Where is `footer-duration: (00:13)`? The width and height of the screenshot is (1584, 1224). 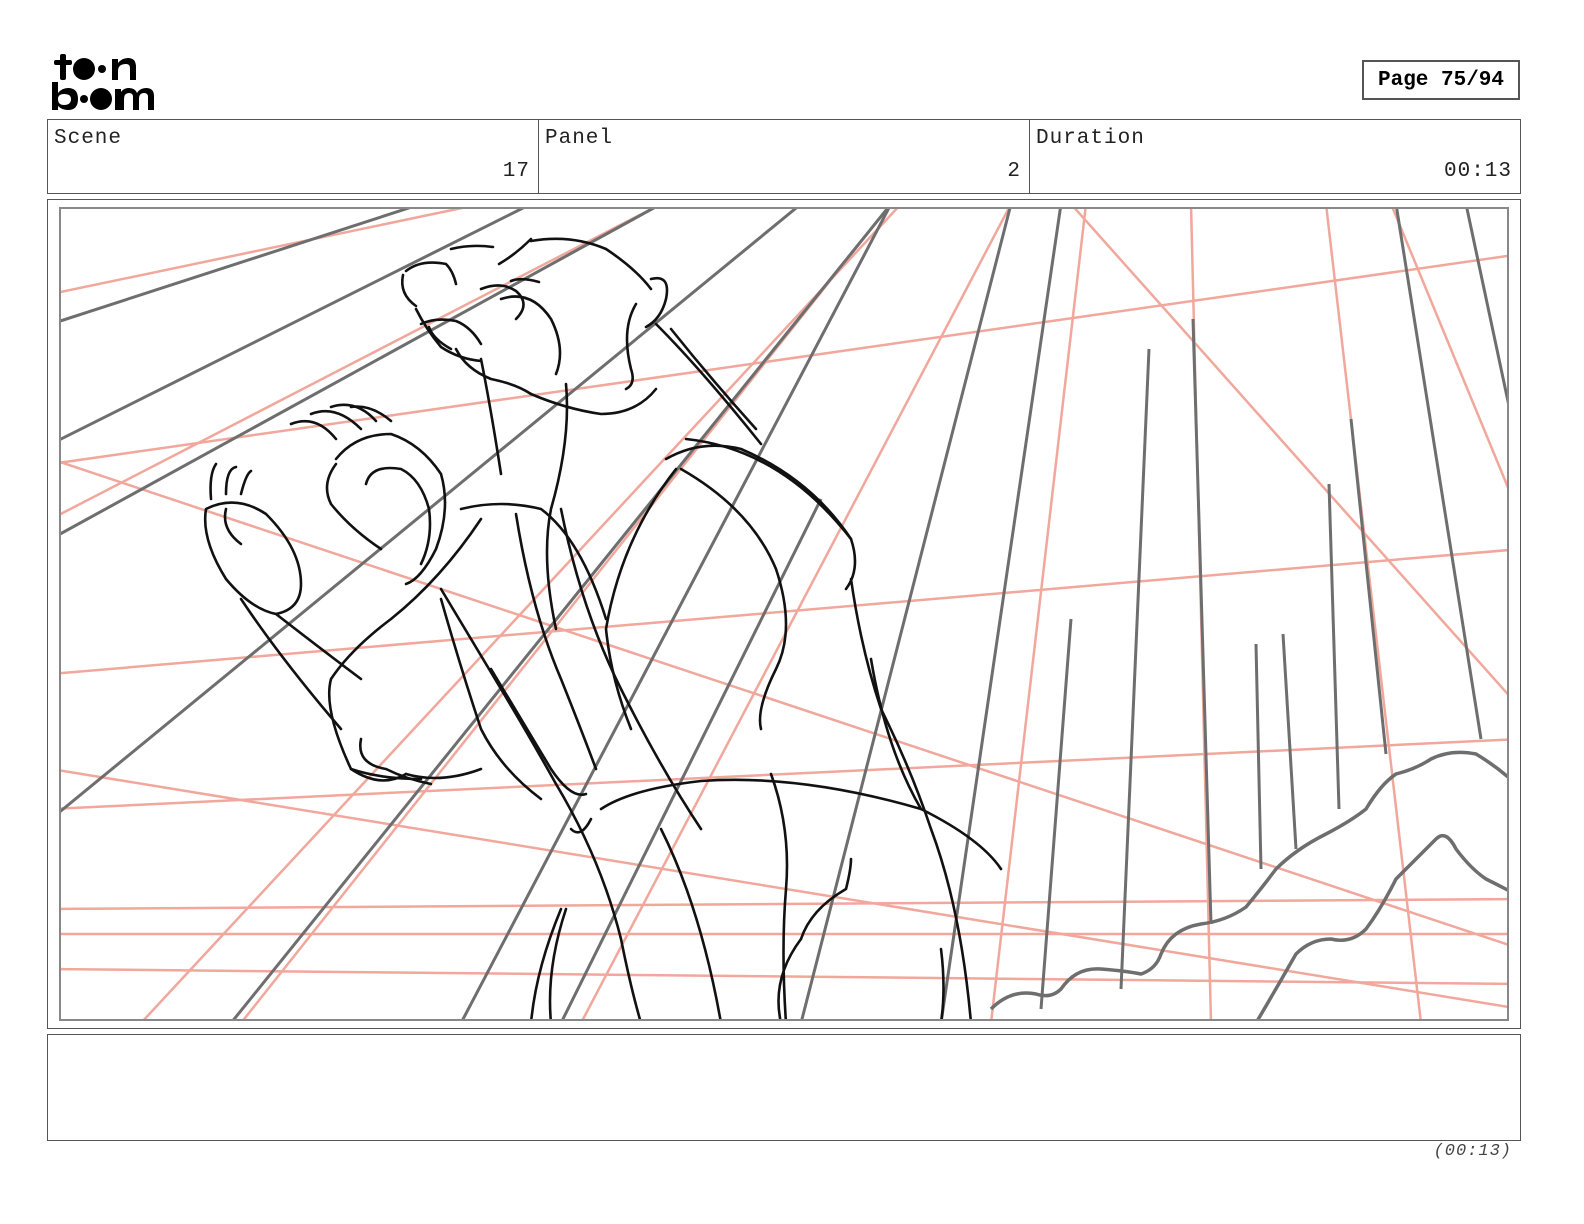 footer-duration: (00:13) is located at coordinates (1472, 1151).